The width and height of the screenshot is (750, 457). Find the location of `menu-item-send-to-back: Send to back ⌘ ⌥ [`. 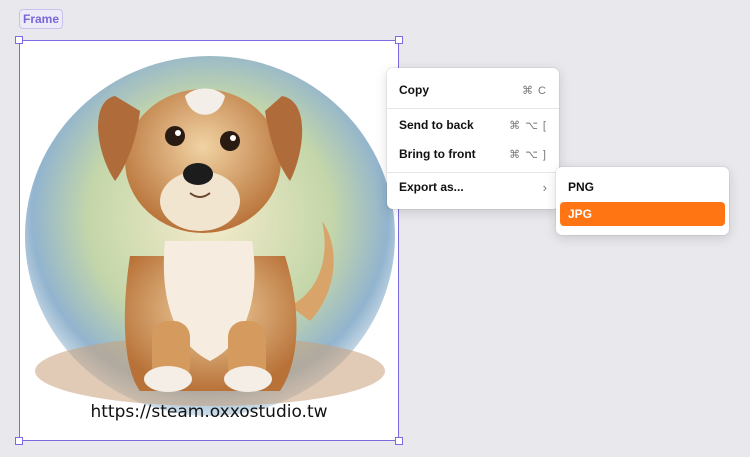

menu-item-send-to-back: Send to back ⌘ ⌥ [ is located at coordinates (473, 125).